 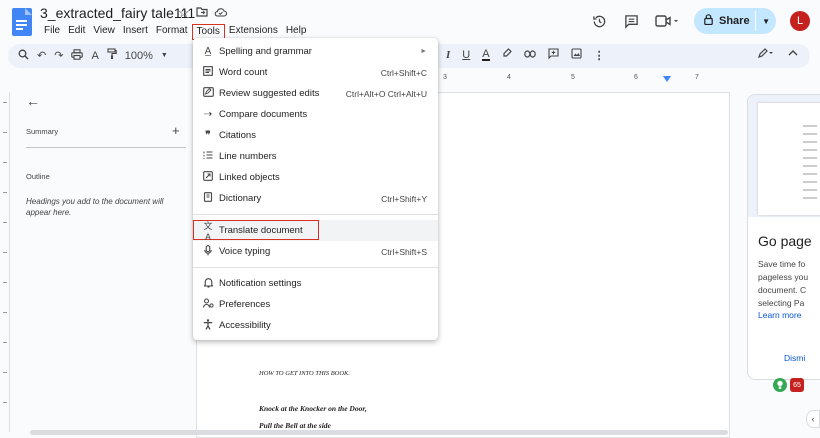 What do you see at coordinates (42, 131) in the screenshot?
I see `summary-label: Summary` at bounding box center [42, 131].